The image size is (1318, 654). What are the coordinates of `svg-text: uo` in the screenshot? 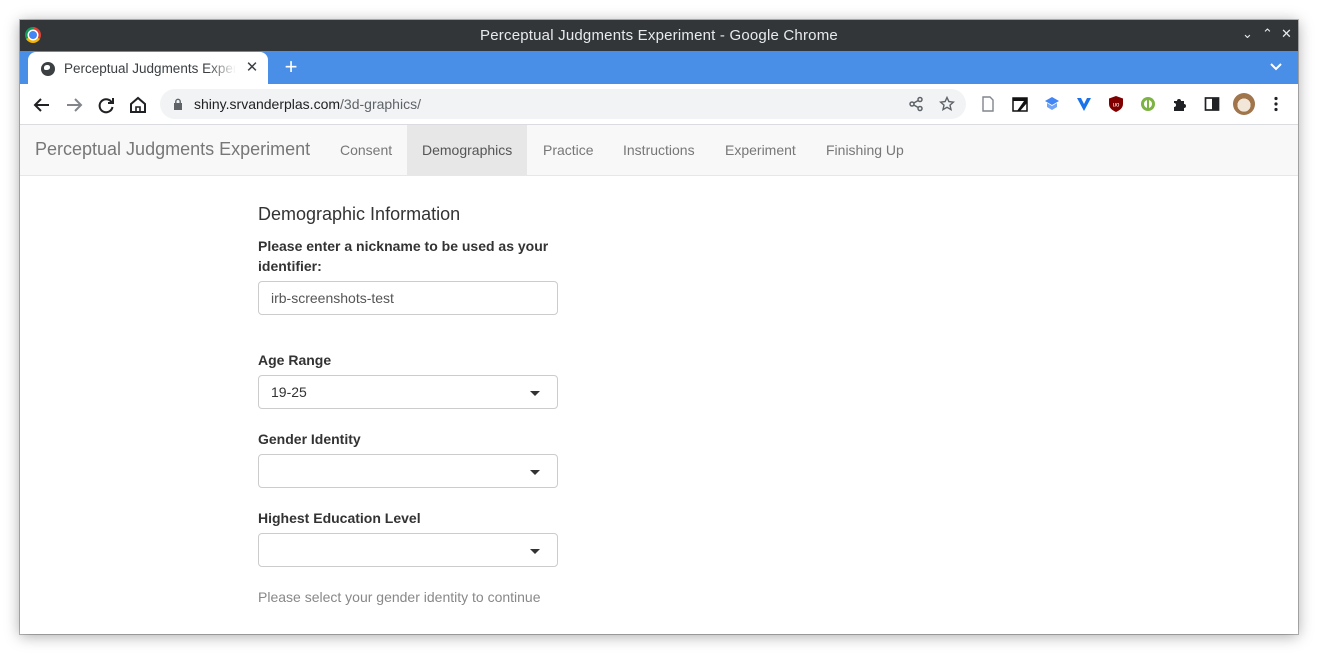 It's located at (1116, 106).